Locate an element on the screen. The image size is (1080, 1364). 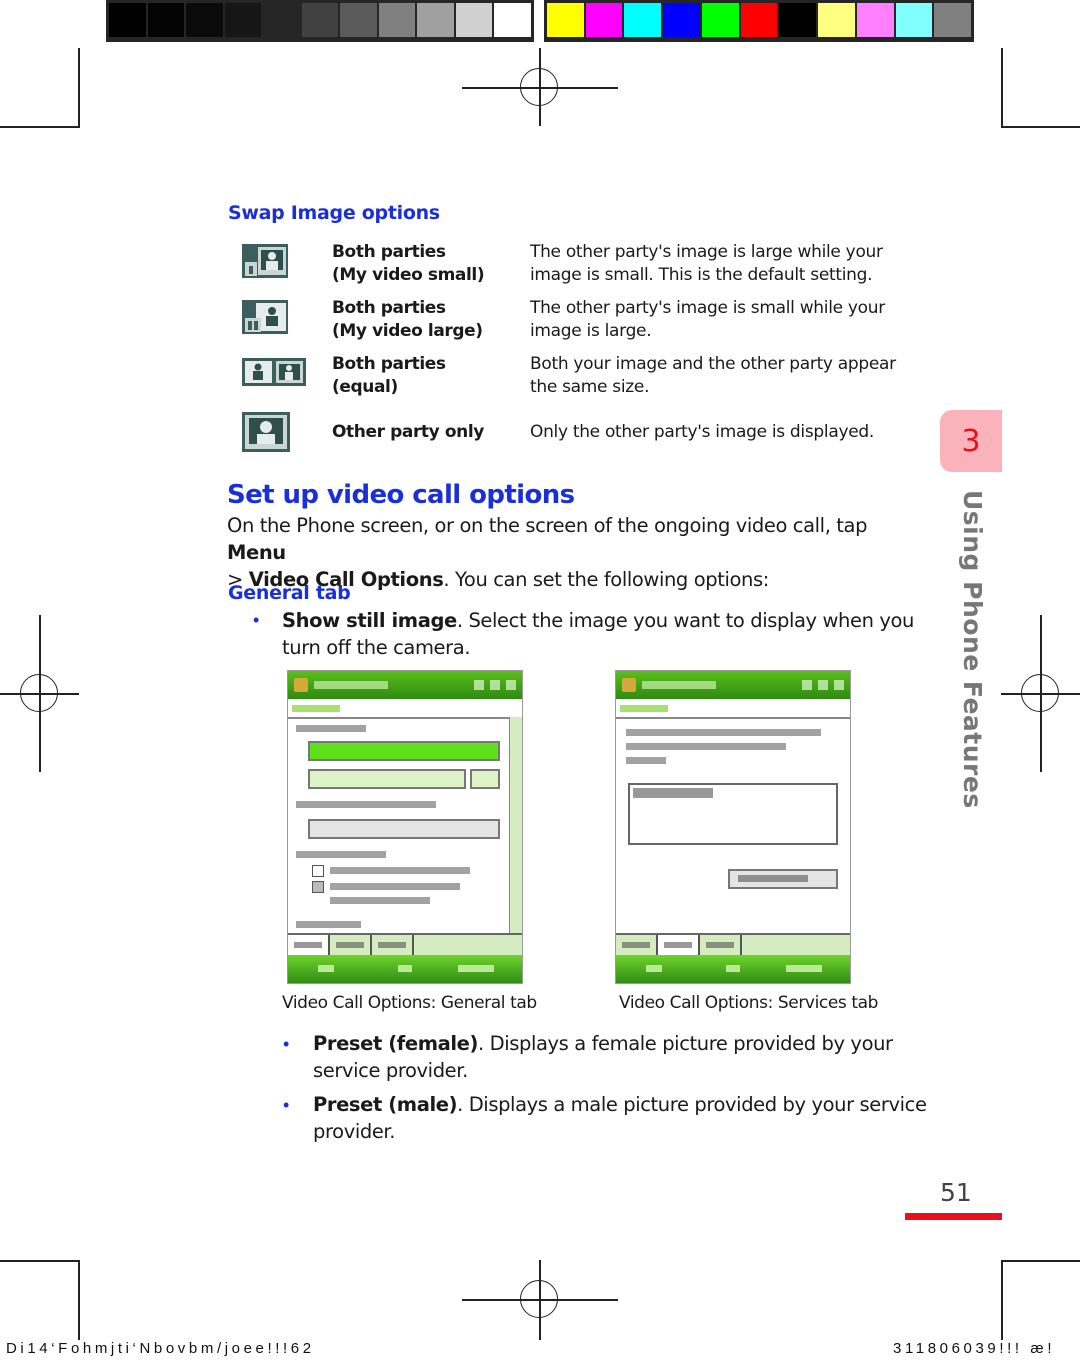
get-settings-button is located at coordinates (783, 879).